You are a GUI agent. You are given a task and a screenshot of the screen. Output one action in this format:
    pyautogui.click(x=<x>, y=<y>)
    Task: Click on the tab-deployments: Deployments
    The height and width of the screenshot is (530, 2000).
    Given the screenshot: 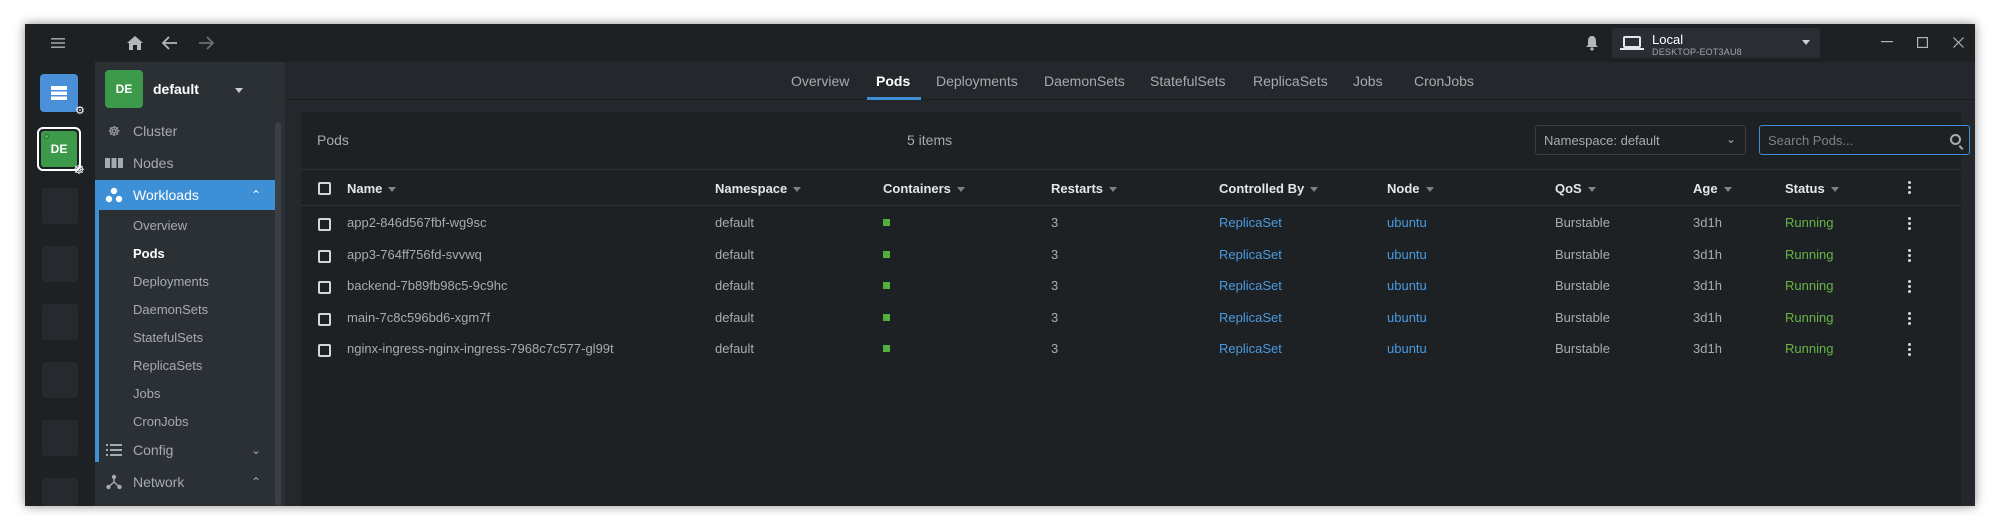 What is the action you would take?
    pyautogui.click(x=977, y=81)
    